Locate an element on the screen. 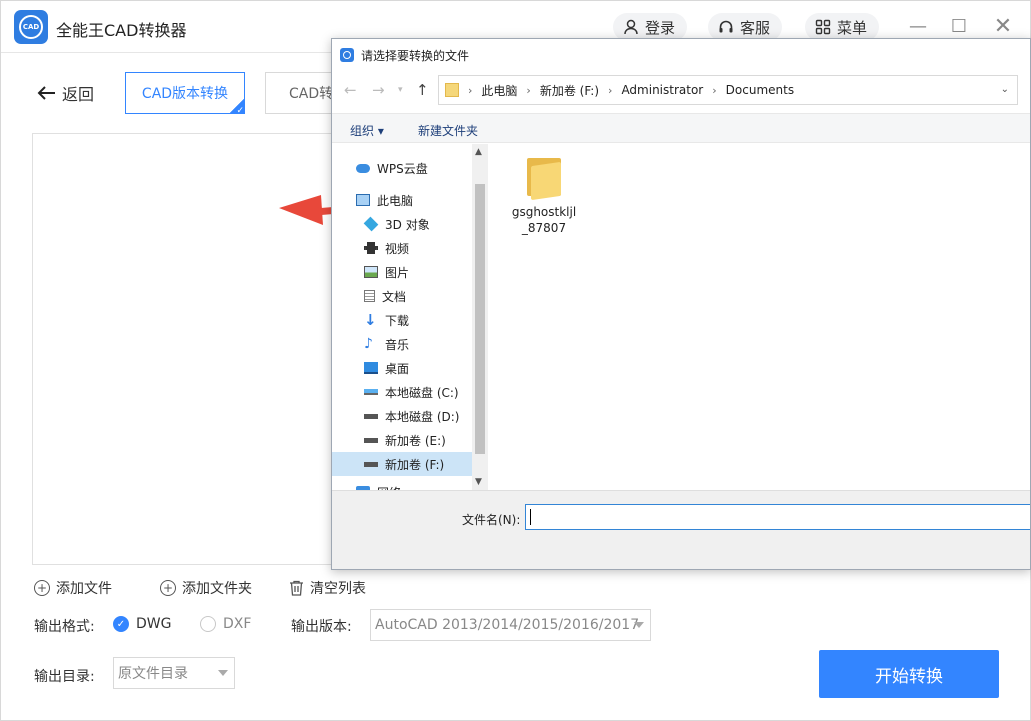 The height and width of the screenshot is (721, 1031). menu-button: 菜单 is located at coordinates (842, 27).